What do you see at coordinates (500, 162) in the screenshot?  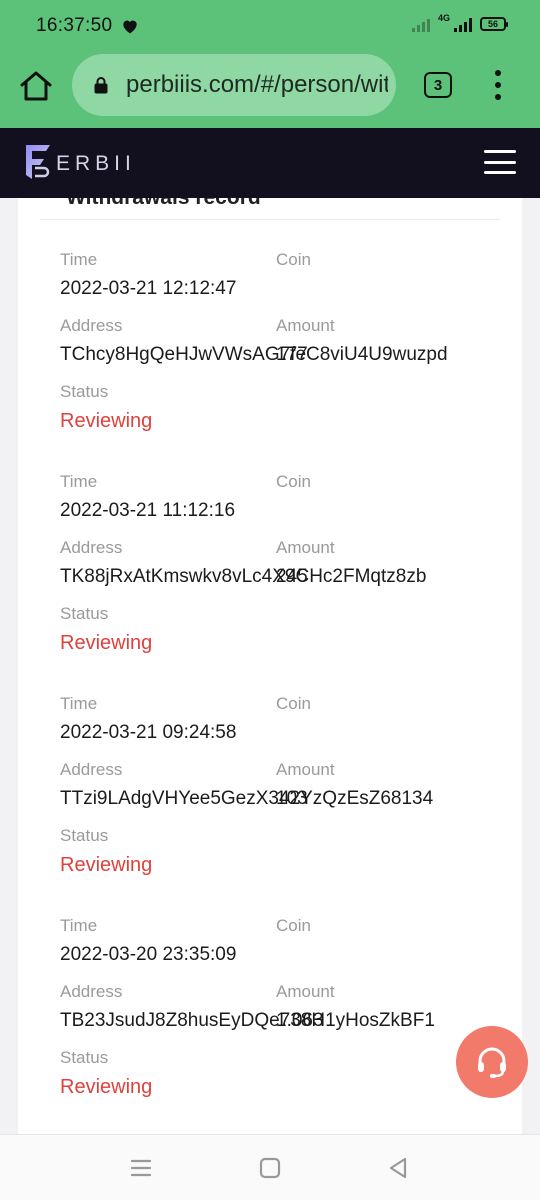 I see `hamburger-menu-icon` at bounding box center [500, 162].